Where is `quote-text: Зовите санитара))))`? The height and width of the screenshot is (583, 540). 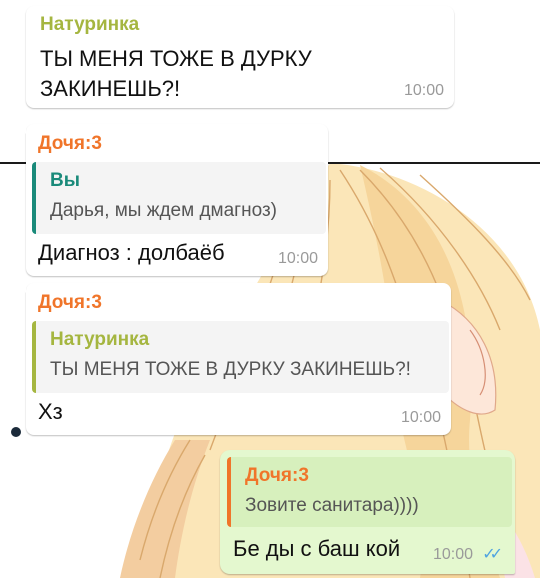
quote-text: Зовите санитара)))) is located at coordinates (332, 505).